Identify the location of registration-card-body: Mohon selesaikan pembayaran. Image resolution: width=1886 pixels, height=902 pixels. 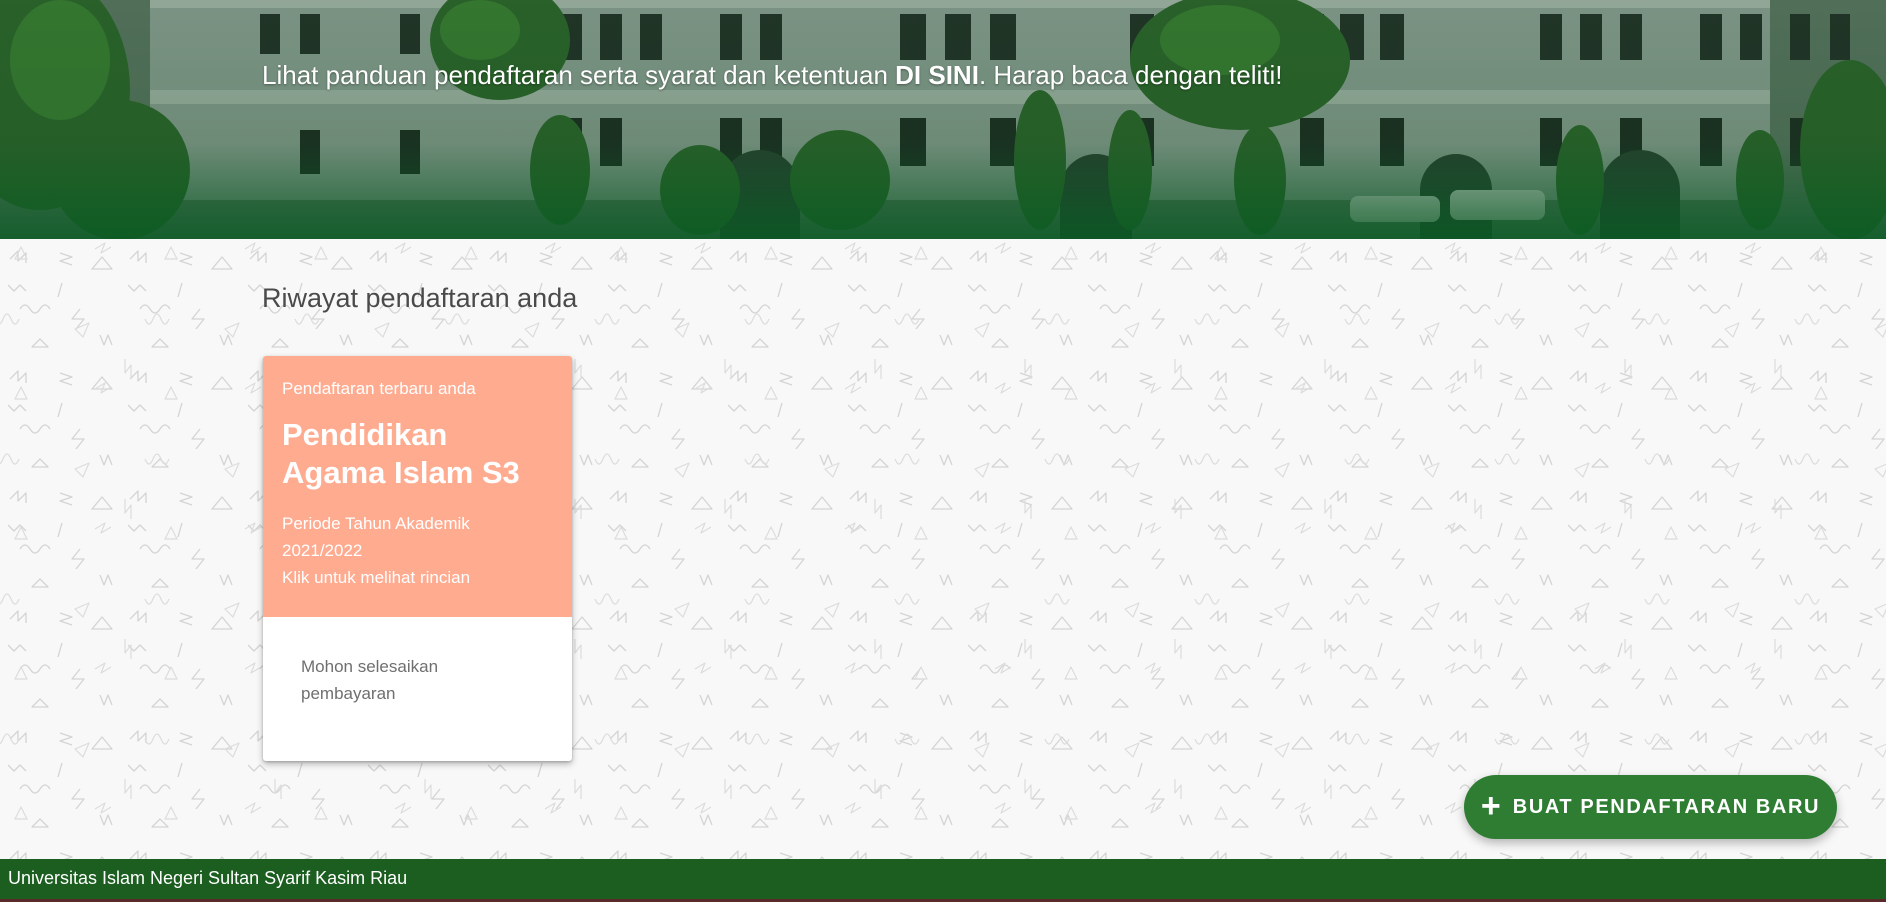
(417, 662).